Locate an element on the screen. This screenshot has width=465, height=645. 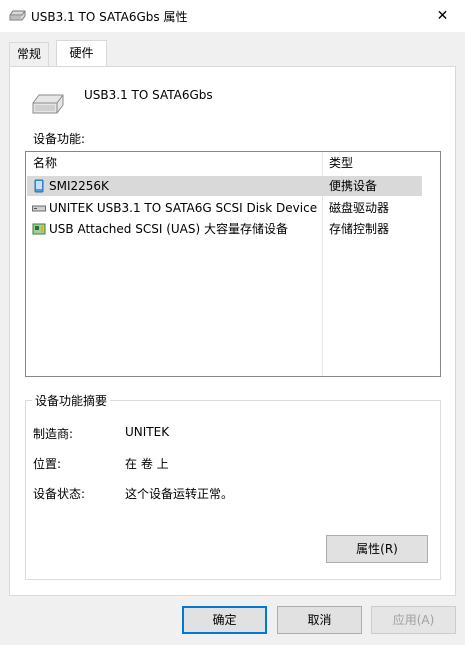
location-value: 在 卷 上 is located at coordinates (147, 464).